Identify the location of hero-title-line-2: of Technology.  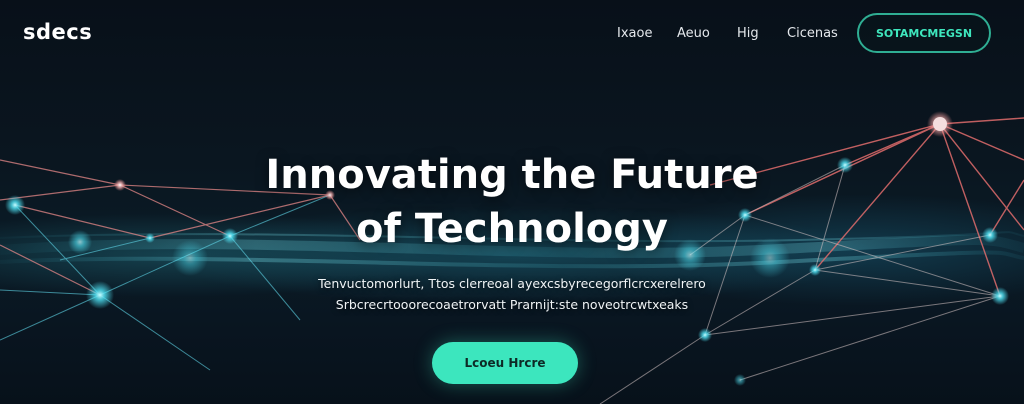
(512, 229).